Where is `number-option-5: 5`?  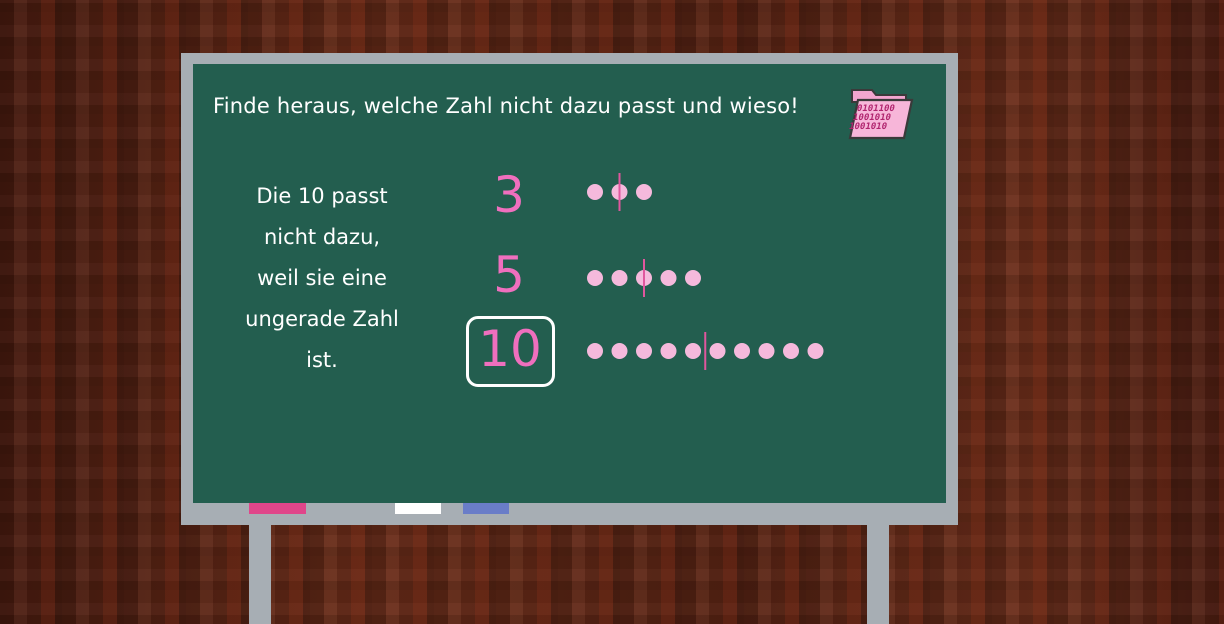
number-option-5: 5 is located at coordinates (509, 275).